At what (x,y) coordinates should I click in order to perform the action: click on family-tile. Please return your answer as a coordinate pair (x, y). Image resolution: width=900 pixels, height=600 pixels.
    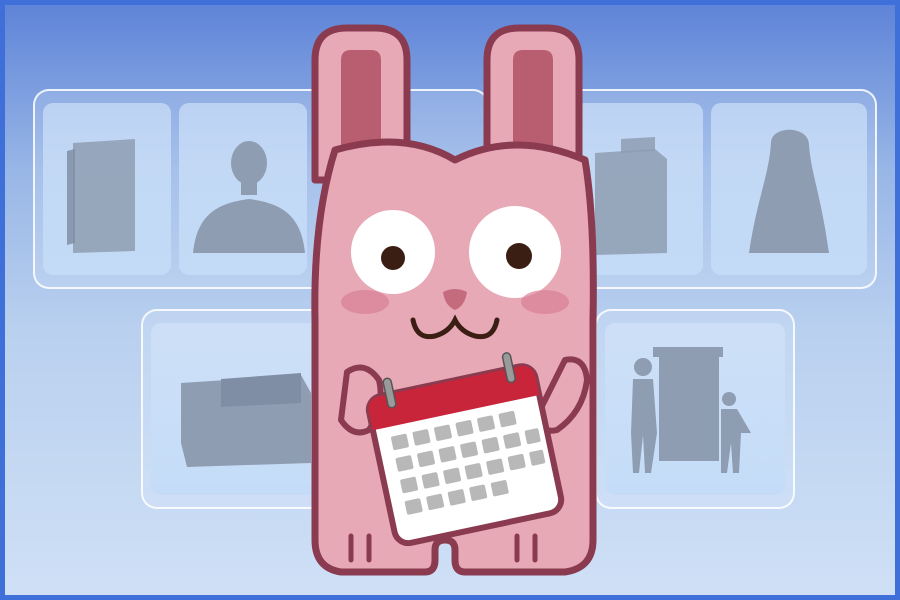
    Looking at the image, I should click on (695, 409).